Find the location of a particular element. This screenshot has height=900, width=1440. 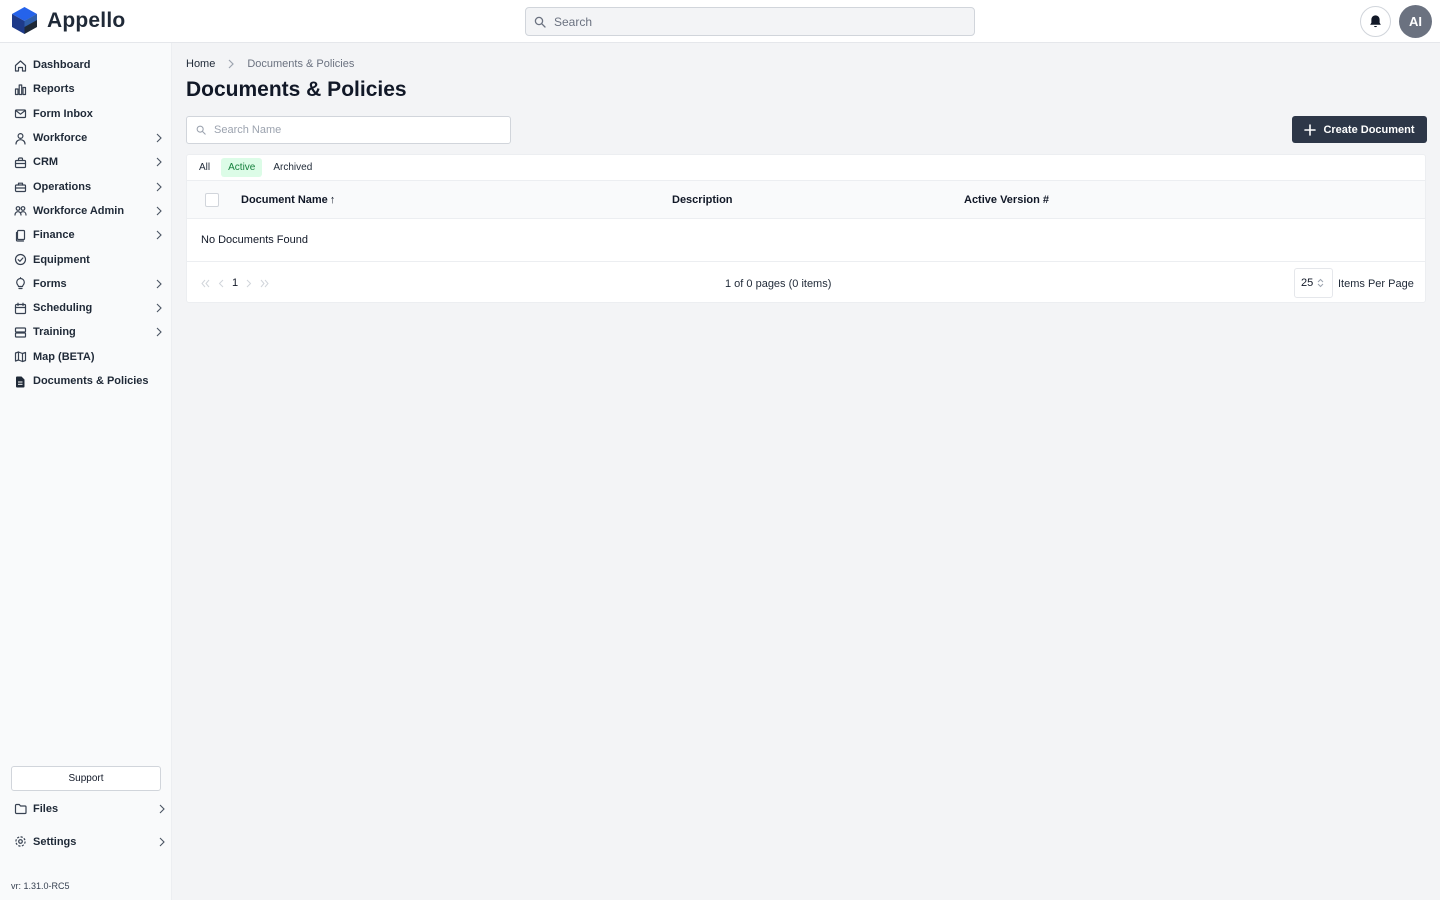

sidebar-item-reports: Reports is located at coordinates (86, 89).